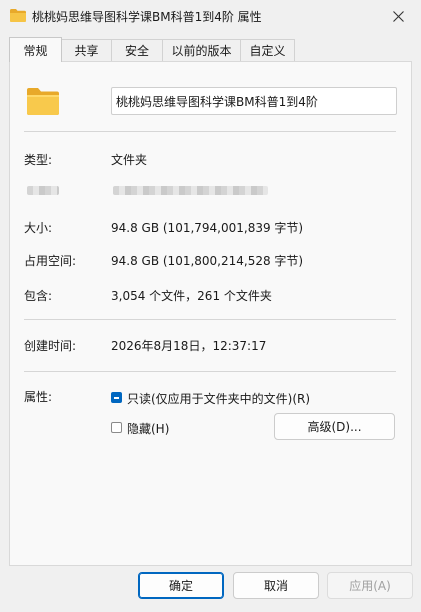 This screenshot has width=421, height=612. Describe the element at coordinates (129, 160) in the screenshot. I see `type-value: 文件夹` at that location.